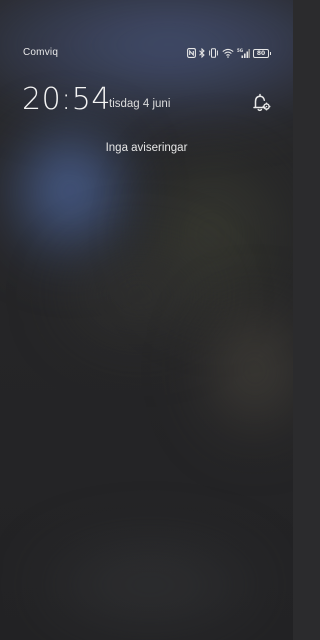  I want to click on carrier-name: Comviq, so click(41, 52).